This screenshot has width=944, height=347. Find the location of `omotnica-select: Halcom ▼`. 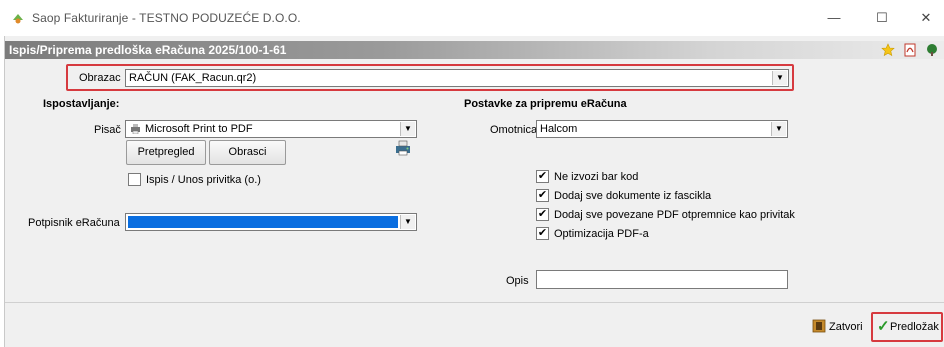

omotnica-select: Halcom ▼ is located at coordinates (662, 129).